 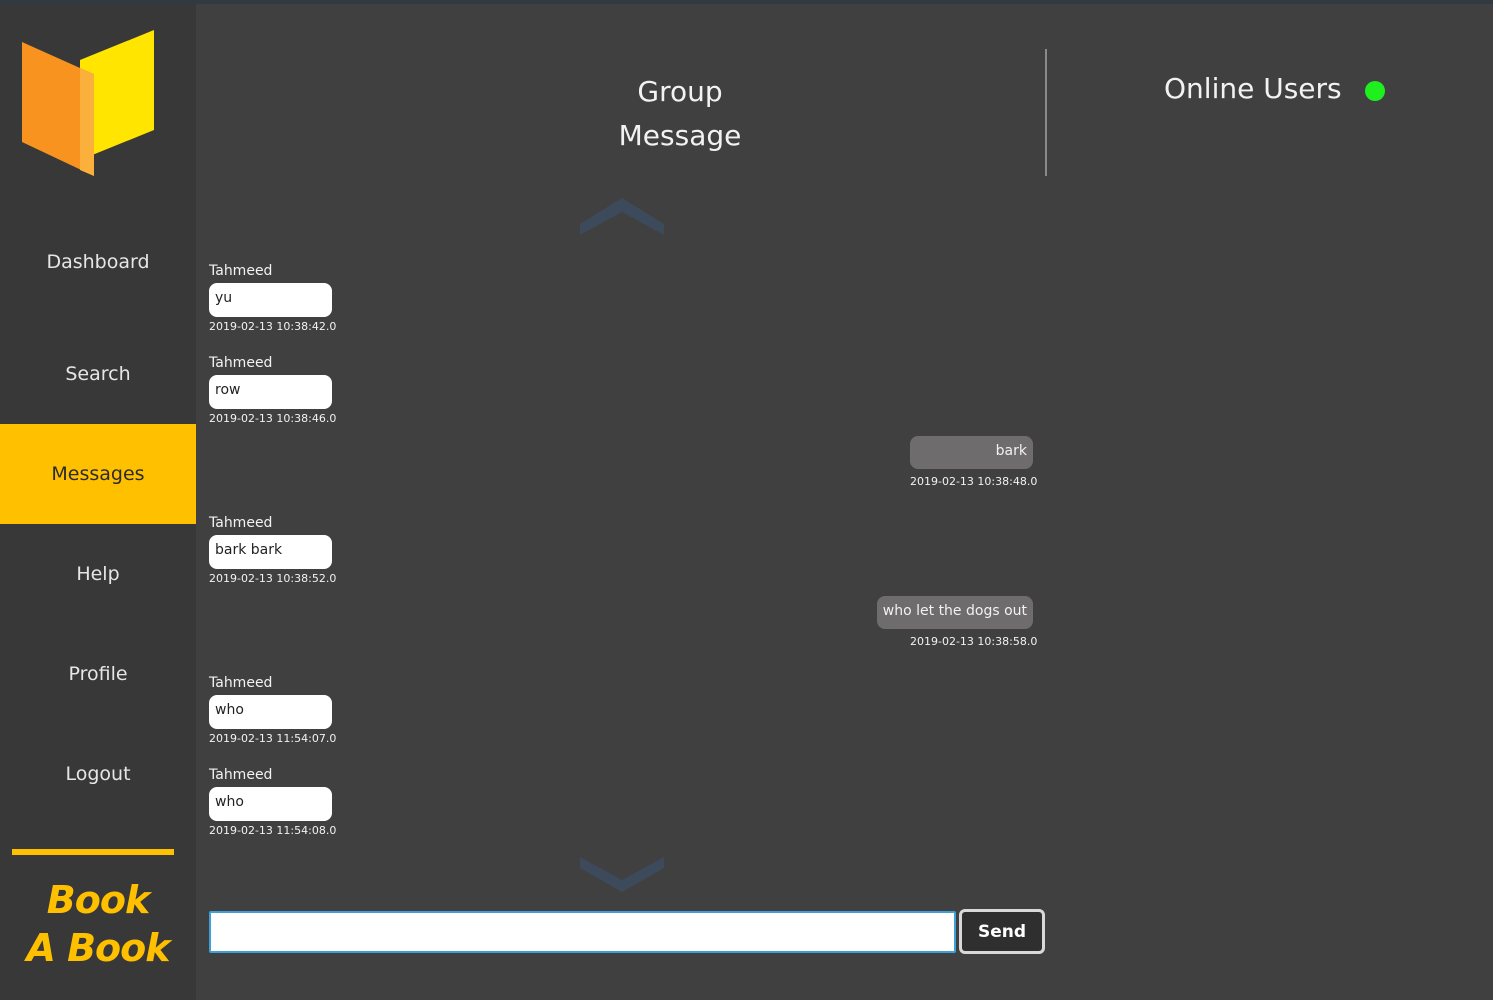 What do you see at coordinates (974, 481) in the screenshot?
I see `message-timestamp: 2019-02-13 10:38:48.0` at bounding box center [974, 481].